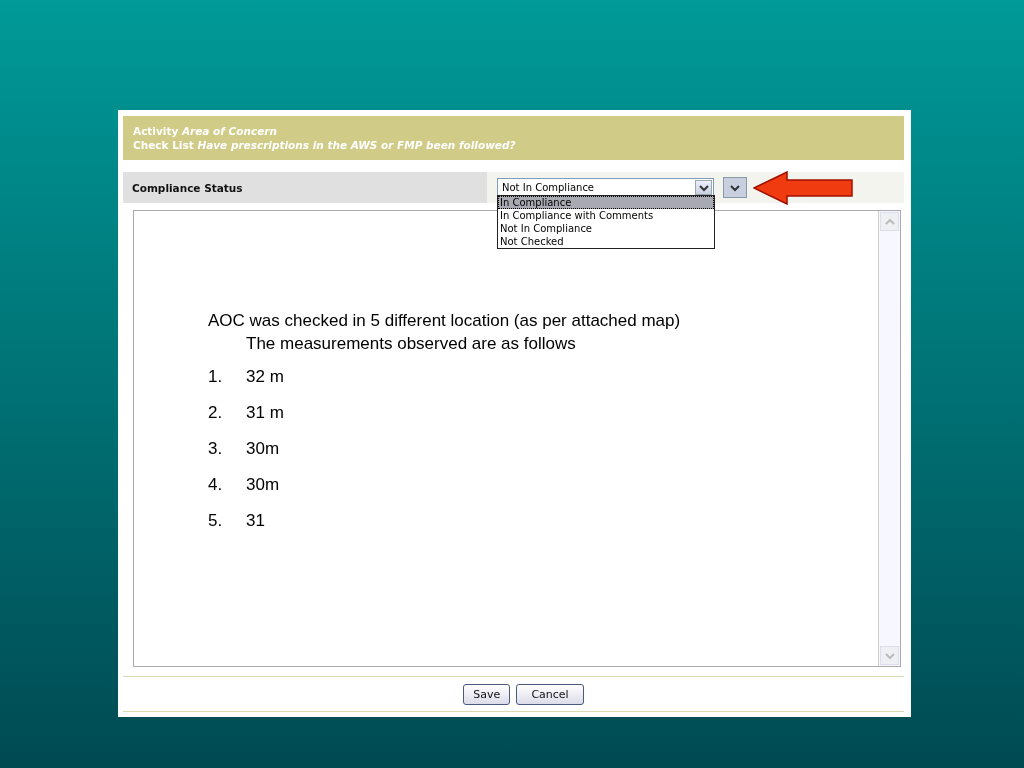 The image size is (1024, 768). I want to click on dropdown-toggle, so click(735, 187).